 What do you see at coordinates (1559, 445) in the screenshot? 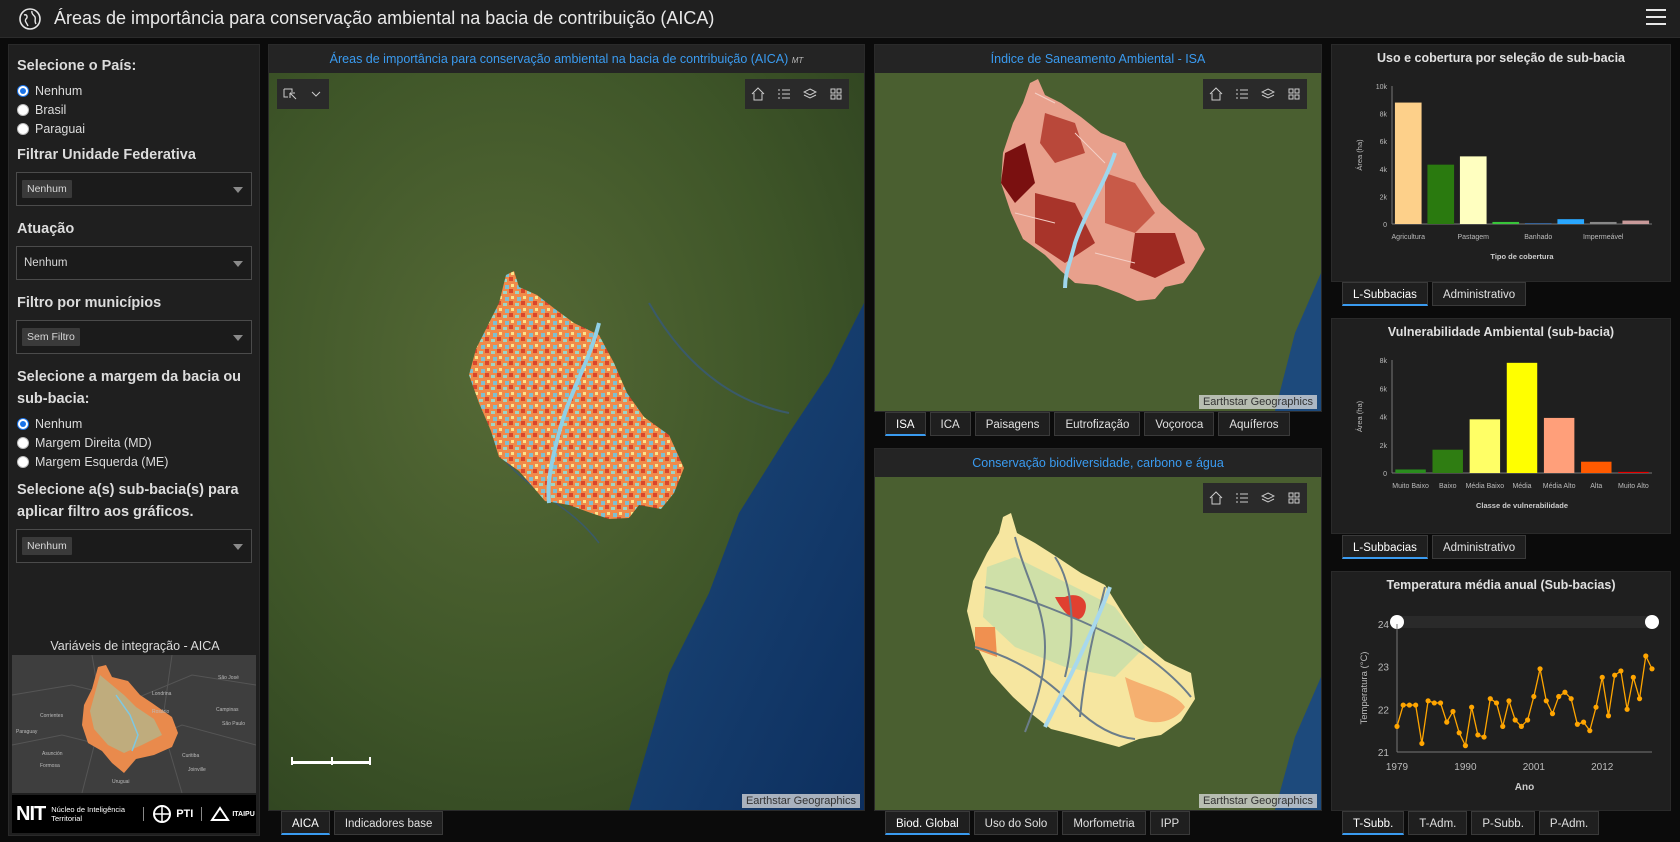
I see `bar-média-alto` at bounding box center [1559, 445].